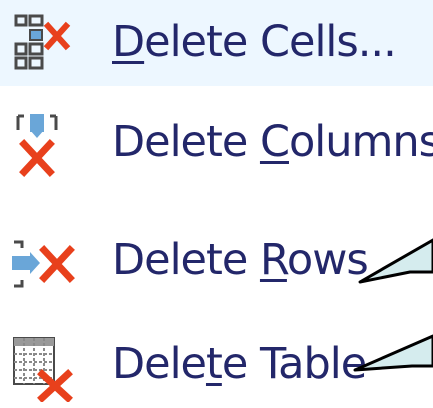 Image resolution: width=433 pixels, height=408 pixels. I want to click on access-key: C, so click(274, 142).